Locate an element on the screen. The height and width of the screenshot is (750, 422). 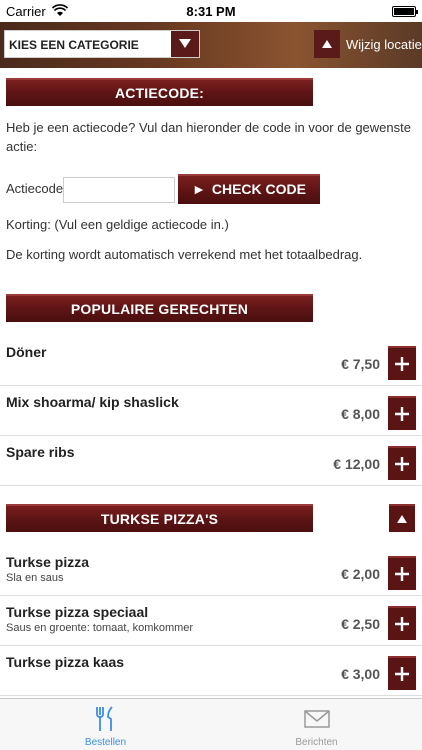
item-name: Turkse pizza kaas is located at coordinates (65, 662).